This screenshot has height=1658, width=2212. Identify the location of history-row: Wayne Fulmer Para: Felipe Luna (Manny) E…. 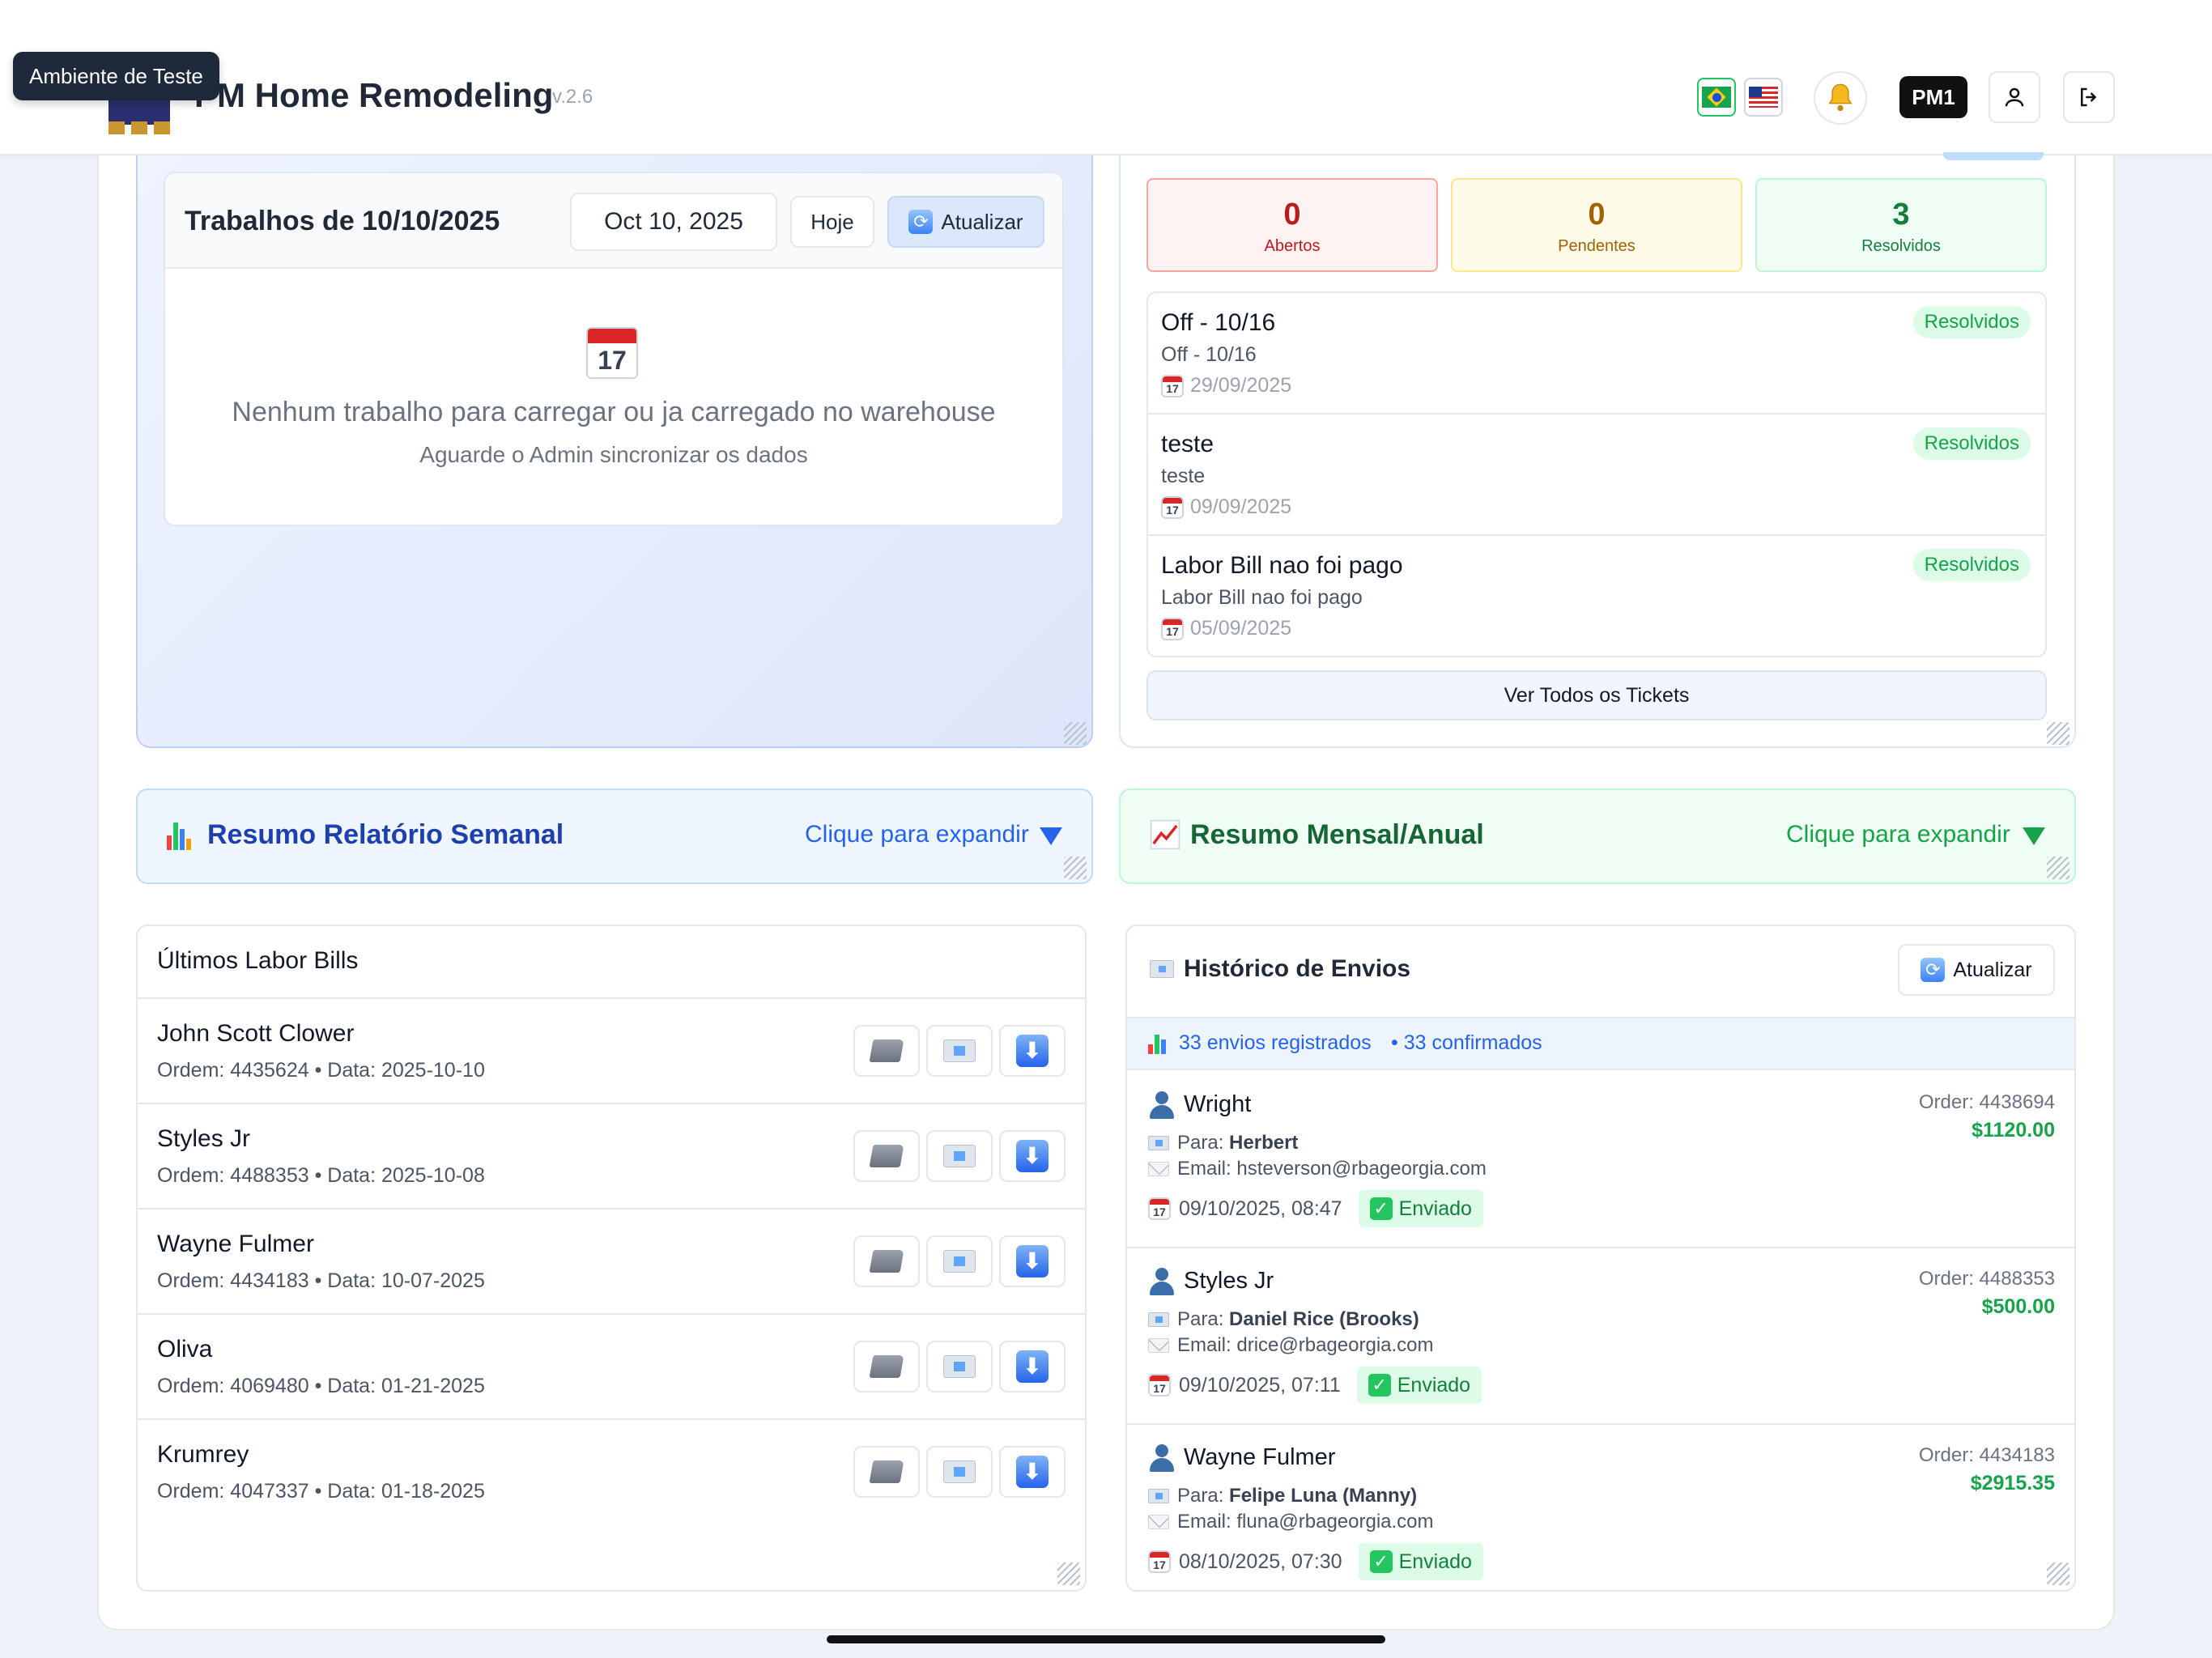
(1600, 1513).